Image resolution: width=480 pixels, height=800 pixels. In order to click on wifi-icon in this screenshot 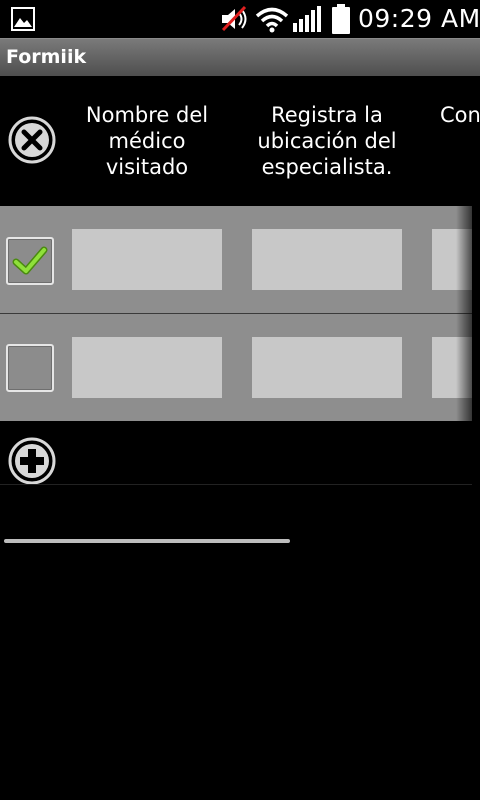, I will do `click(272, 20)`.